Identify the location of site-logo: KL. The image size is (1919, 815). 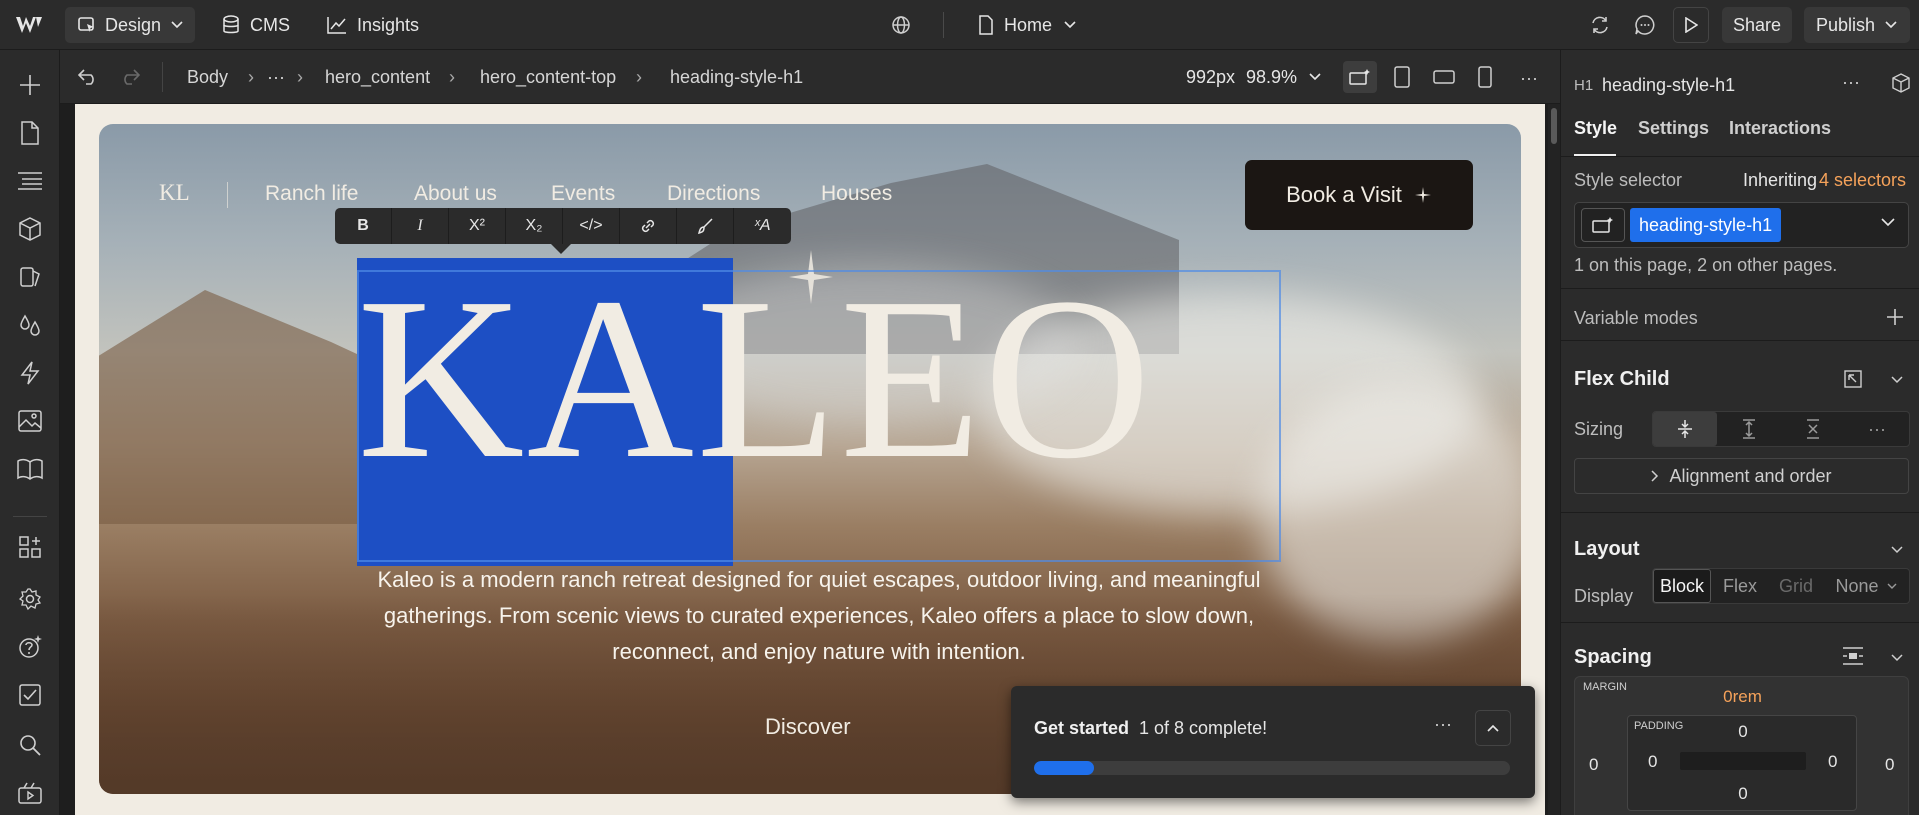
(174, 193).